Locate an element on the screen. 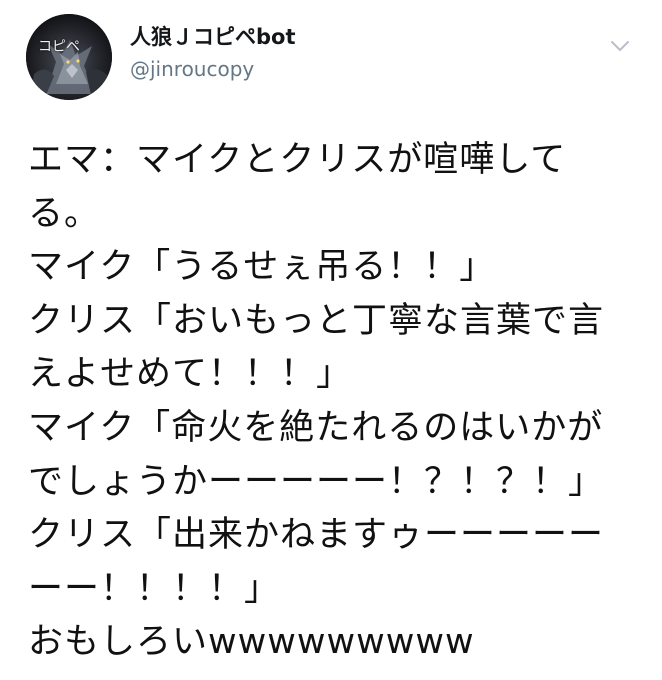 This screenshot has width=662, height=680. tweet-text-line: ーー！！！！」 is located at coordinates (154, 588).